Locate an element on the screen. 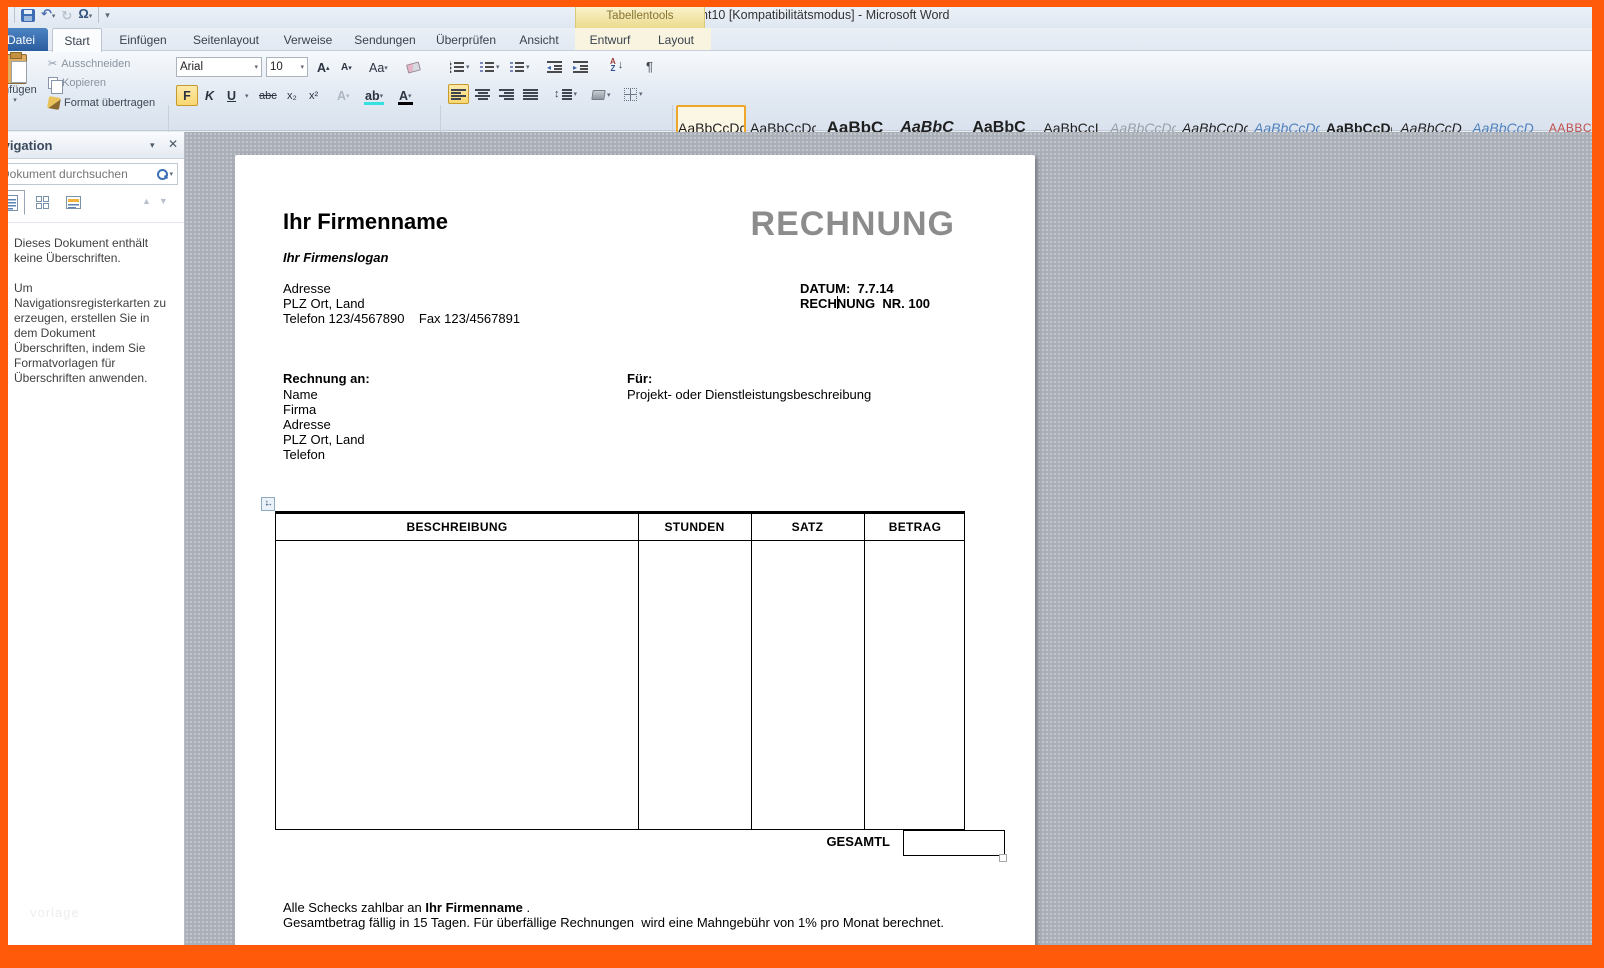 This screenshot has height=968, width=1604. quick-access-toolbar: ↶▾ ↻ Ω▾ ▾ is located at coordinates (62, 15).